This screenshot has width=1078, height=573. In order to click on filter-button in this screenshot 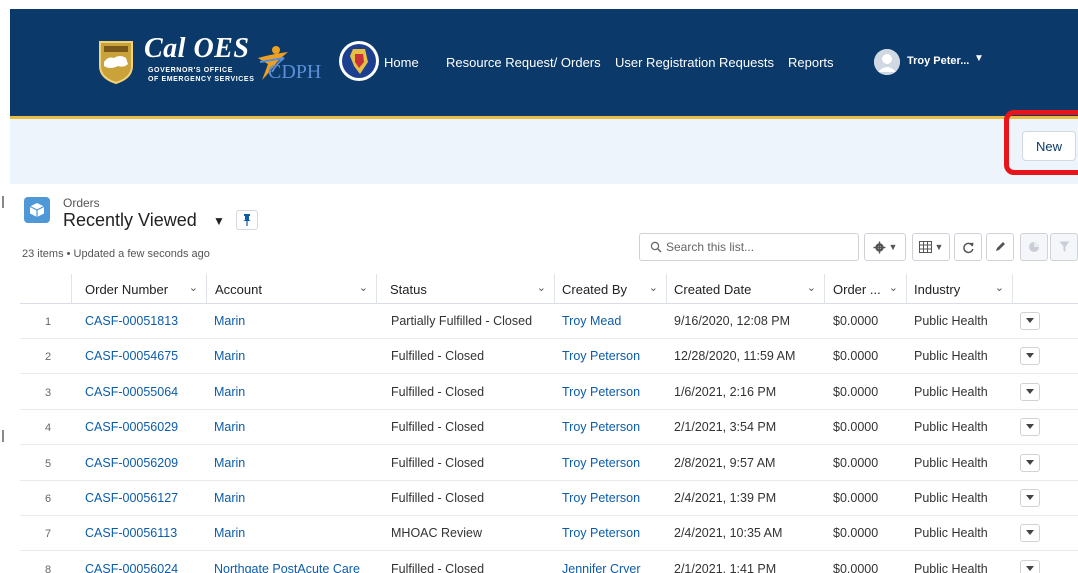, I will do `click(1064, 247)`.